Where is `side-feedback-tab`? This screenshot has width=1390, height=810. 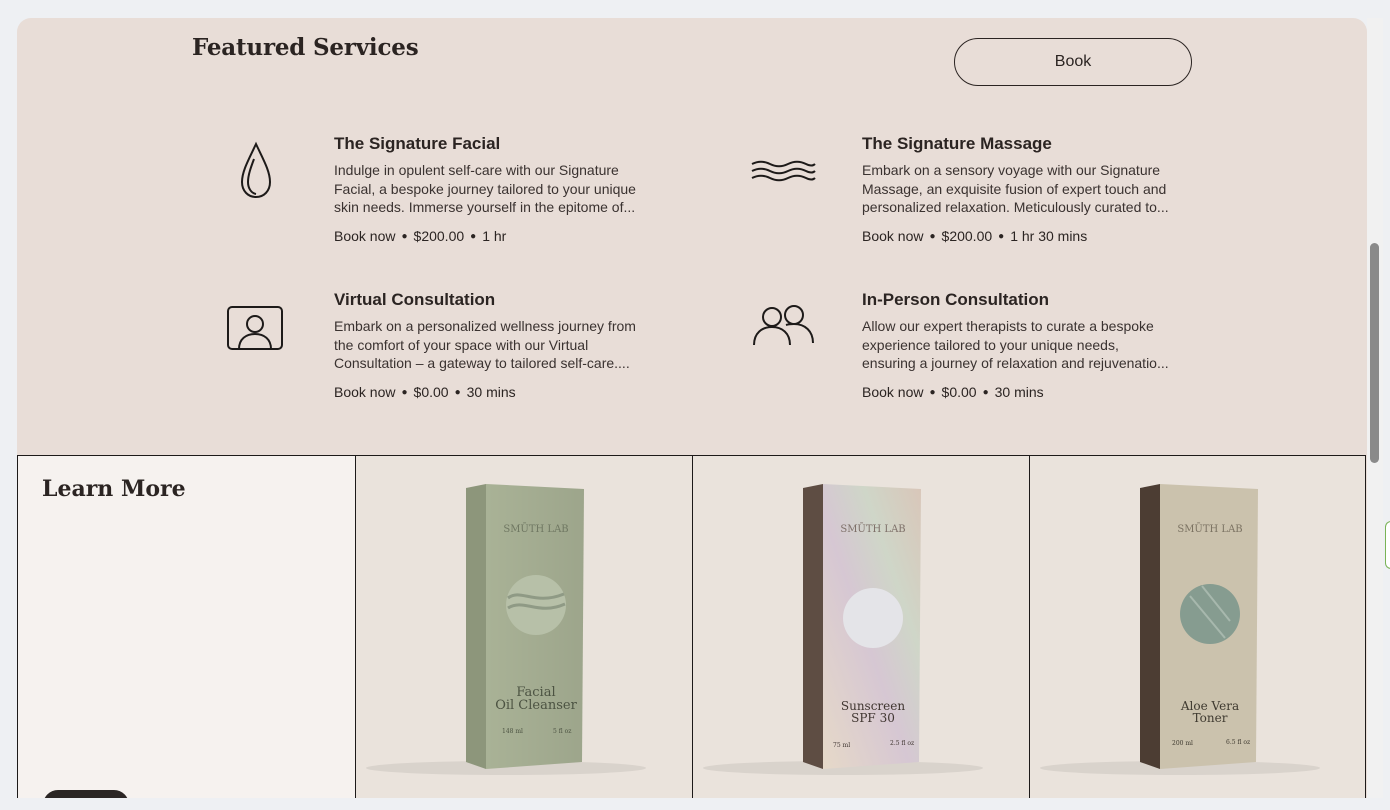 side-feedback-tab is located at coordinates (1387, 545).